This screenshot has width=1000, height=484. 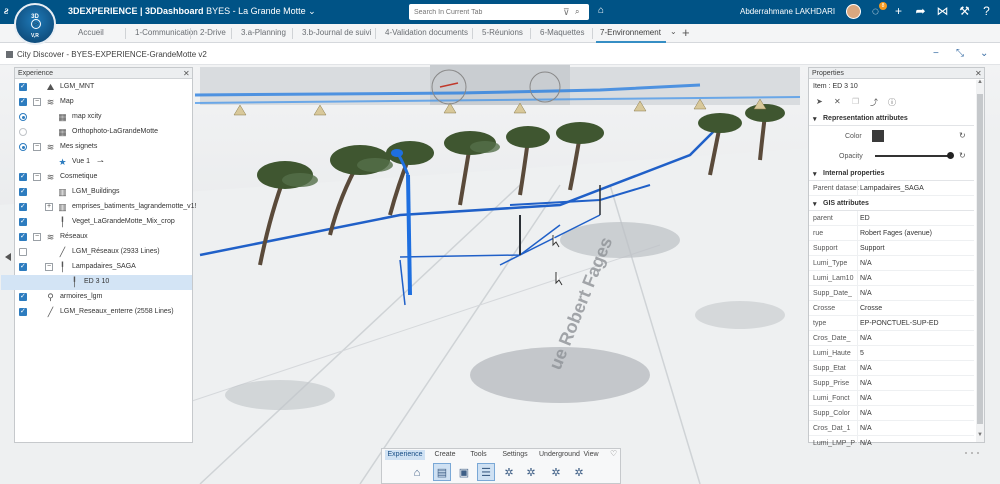 I want to click on tab-journal: 3.b-Journal de suivi, so click(x=336, y=32).